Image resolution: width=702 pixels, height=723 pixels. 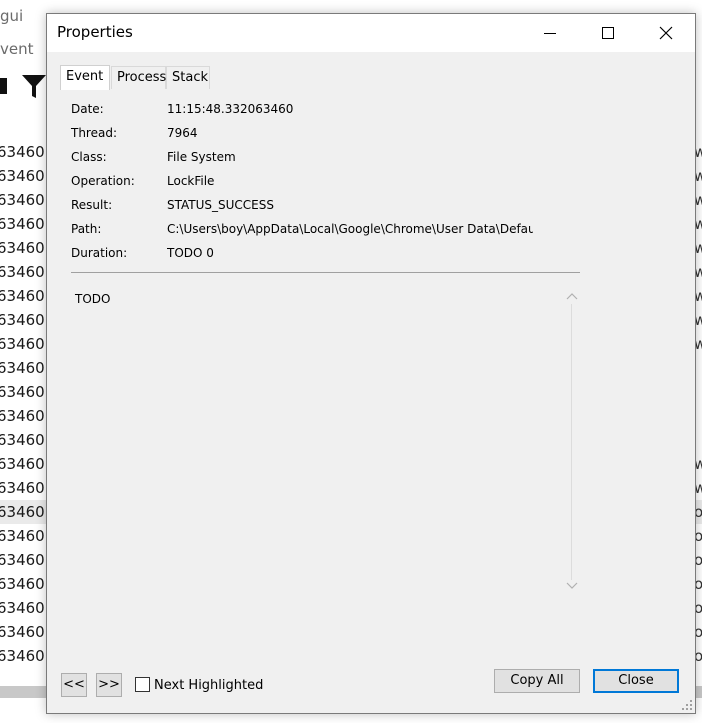 I want to click on close-icon, so click(x=666, y=33).